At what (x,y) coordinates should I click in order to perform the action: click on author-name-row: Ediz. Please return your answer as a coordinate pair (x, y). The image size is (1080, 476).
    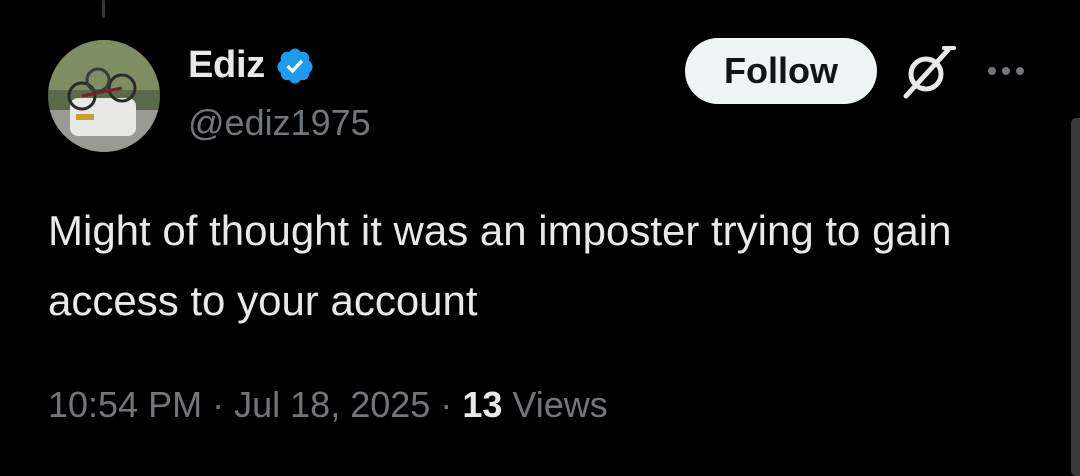
    Looking at the image, I should click on (251, 65).